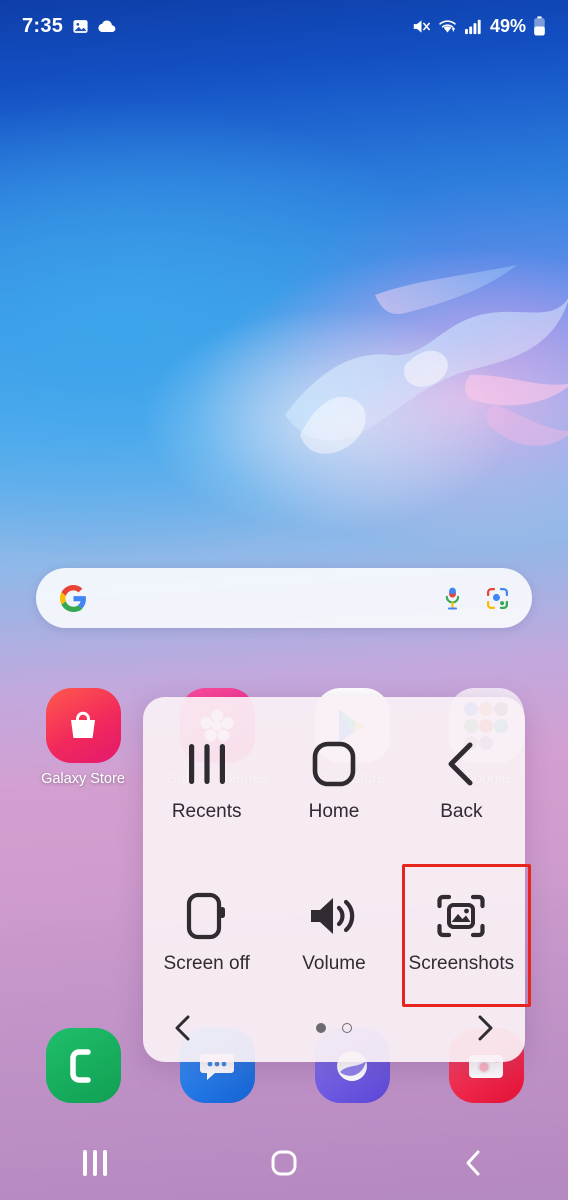 Image resolution: width=568 pixels, height=1200 pixels. I want to click on assistant-menu-item-recents: Recents, so click(206, 781).